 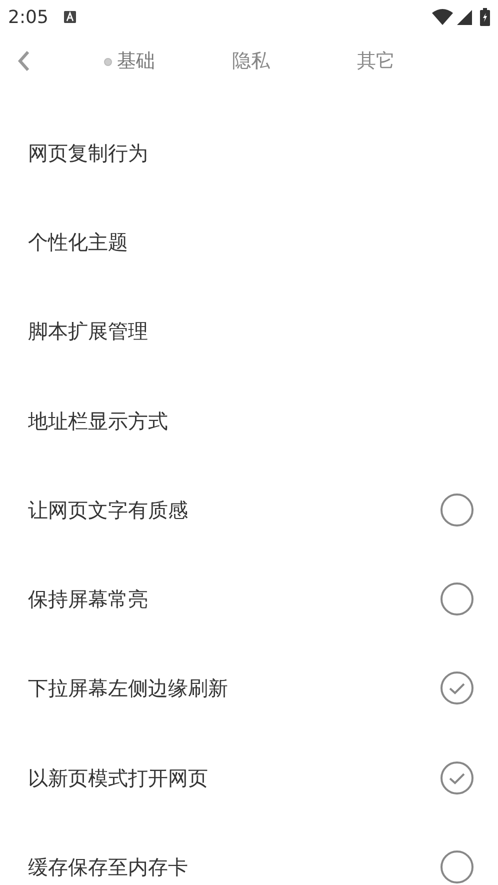 I want to click on back-button, so click(x=24, y=61).